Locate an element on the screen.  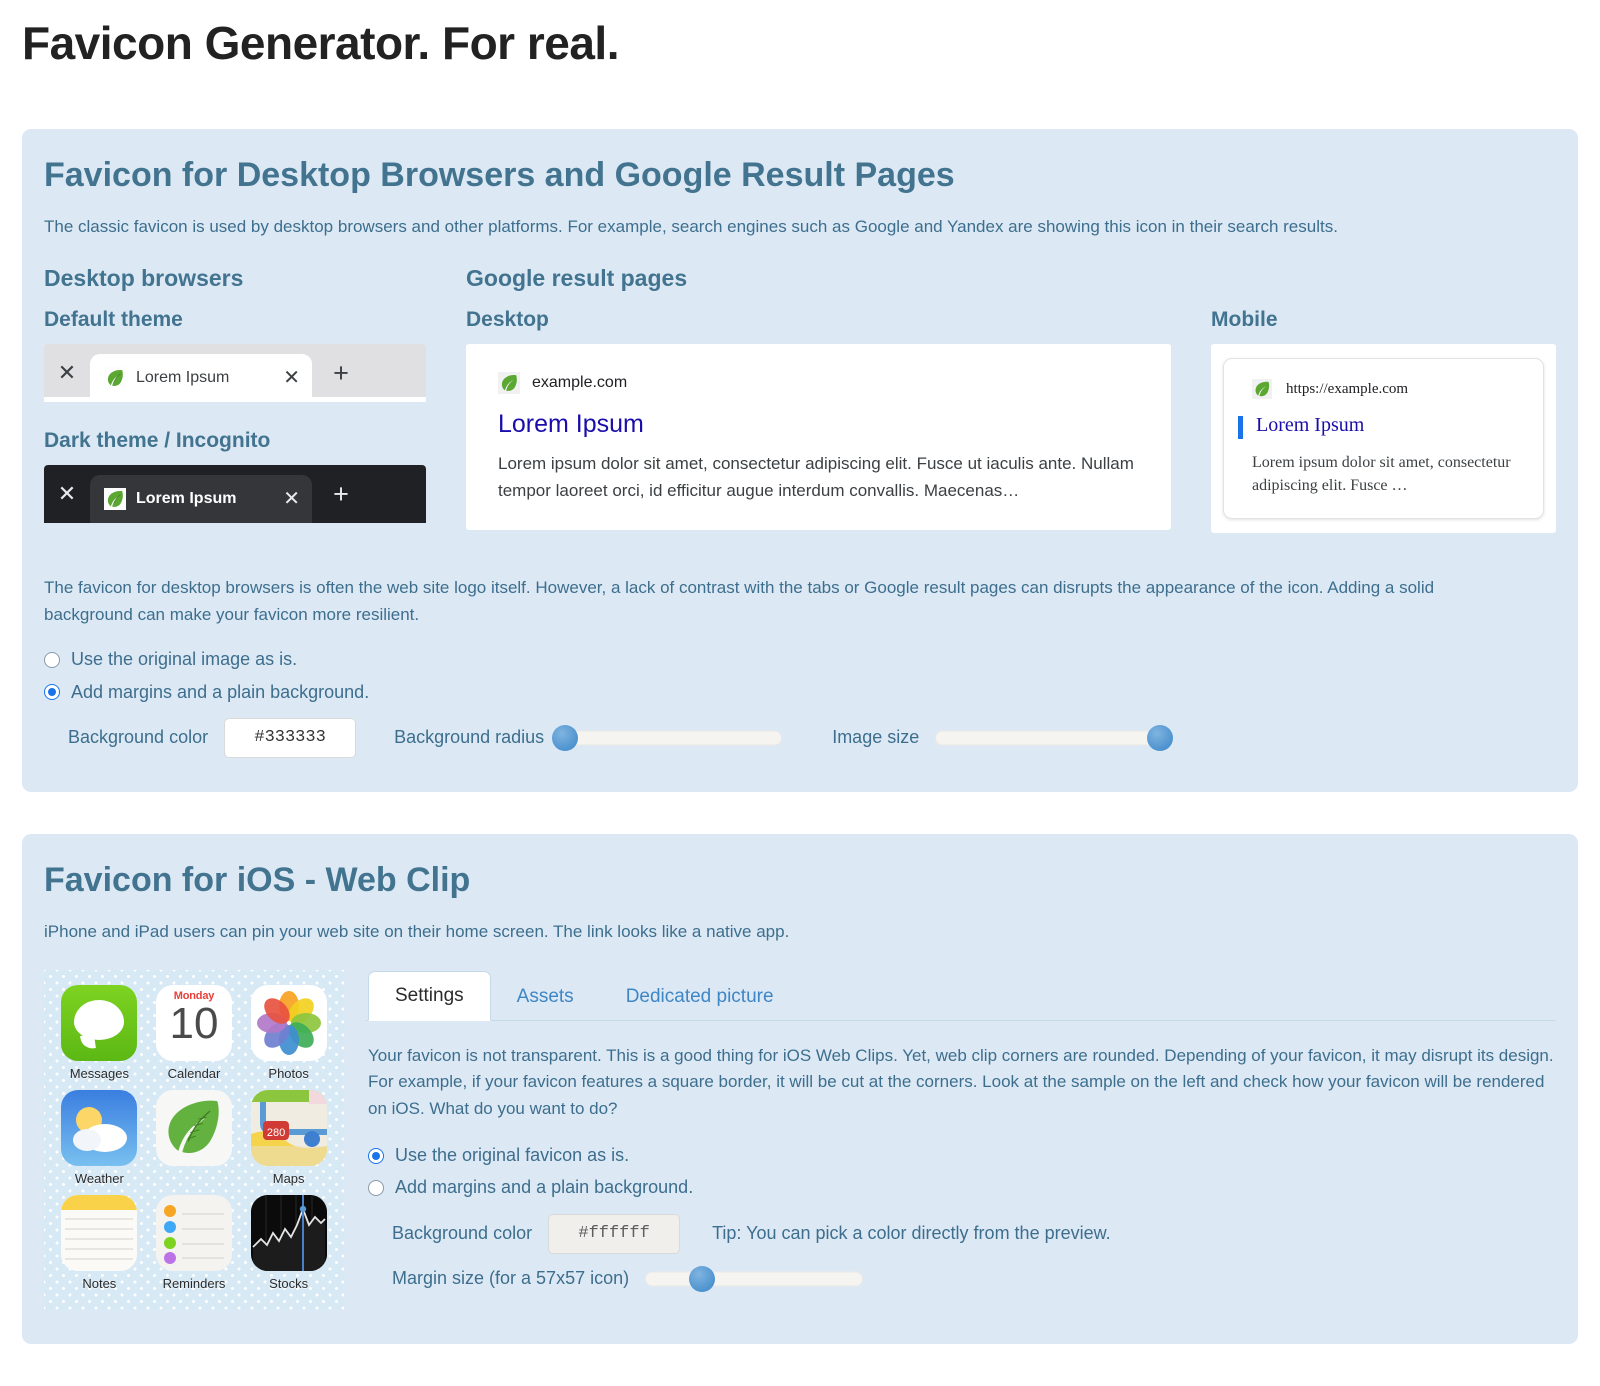
tab-close-icon: ✕ is located at coordinates (289, 378).